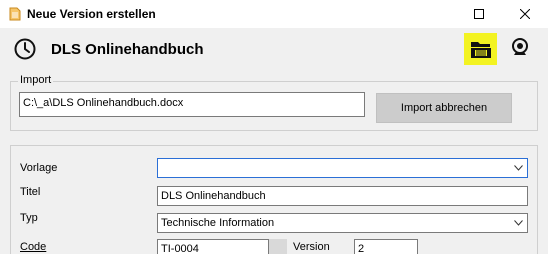 The height and width of the screenshot is (254, 548). What do you see at coordinates (342, 223) in the screenshot?
I see `typ-select: Technische Information` at bounding box center [342, 223].